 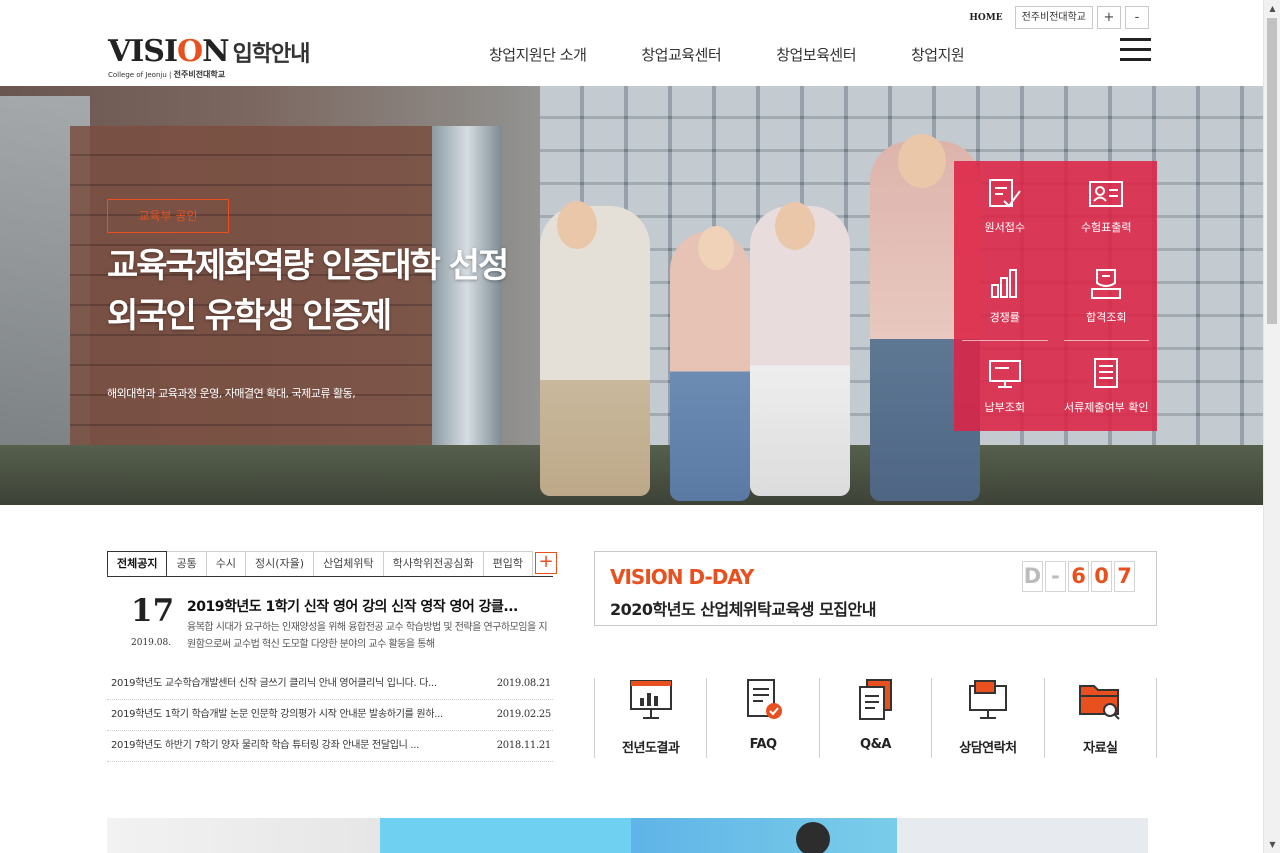 What do you see at coordinates (1078, 576) in the screenshot?
I see `dday-digit: 6` at bounding box center [1078, 576].